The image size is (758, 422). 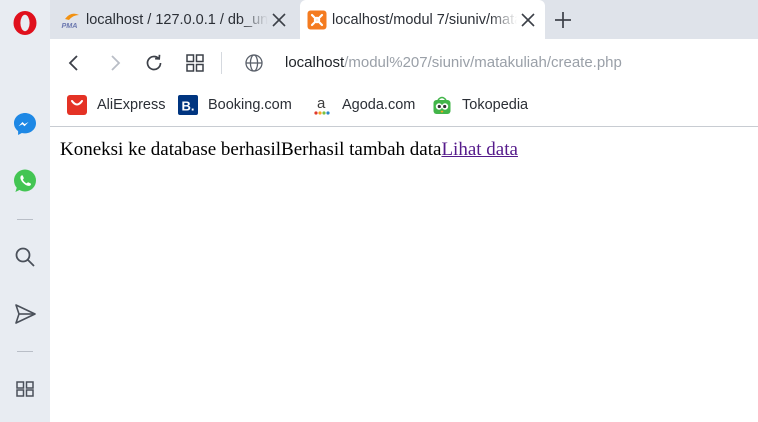 What do you see at coordinates (221, 63) in the screenshot?
I see `toolbar-divider` at bounding box center [221, 63].